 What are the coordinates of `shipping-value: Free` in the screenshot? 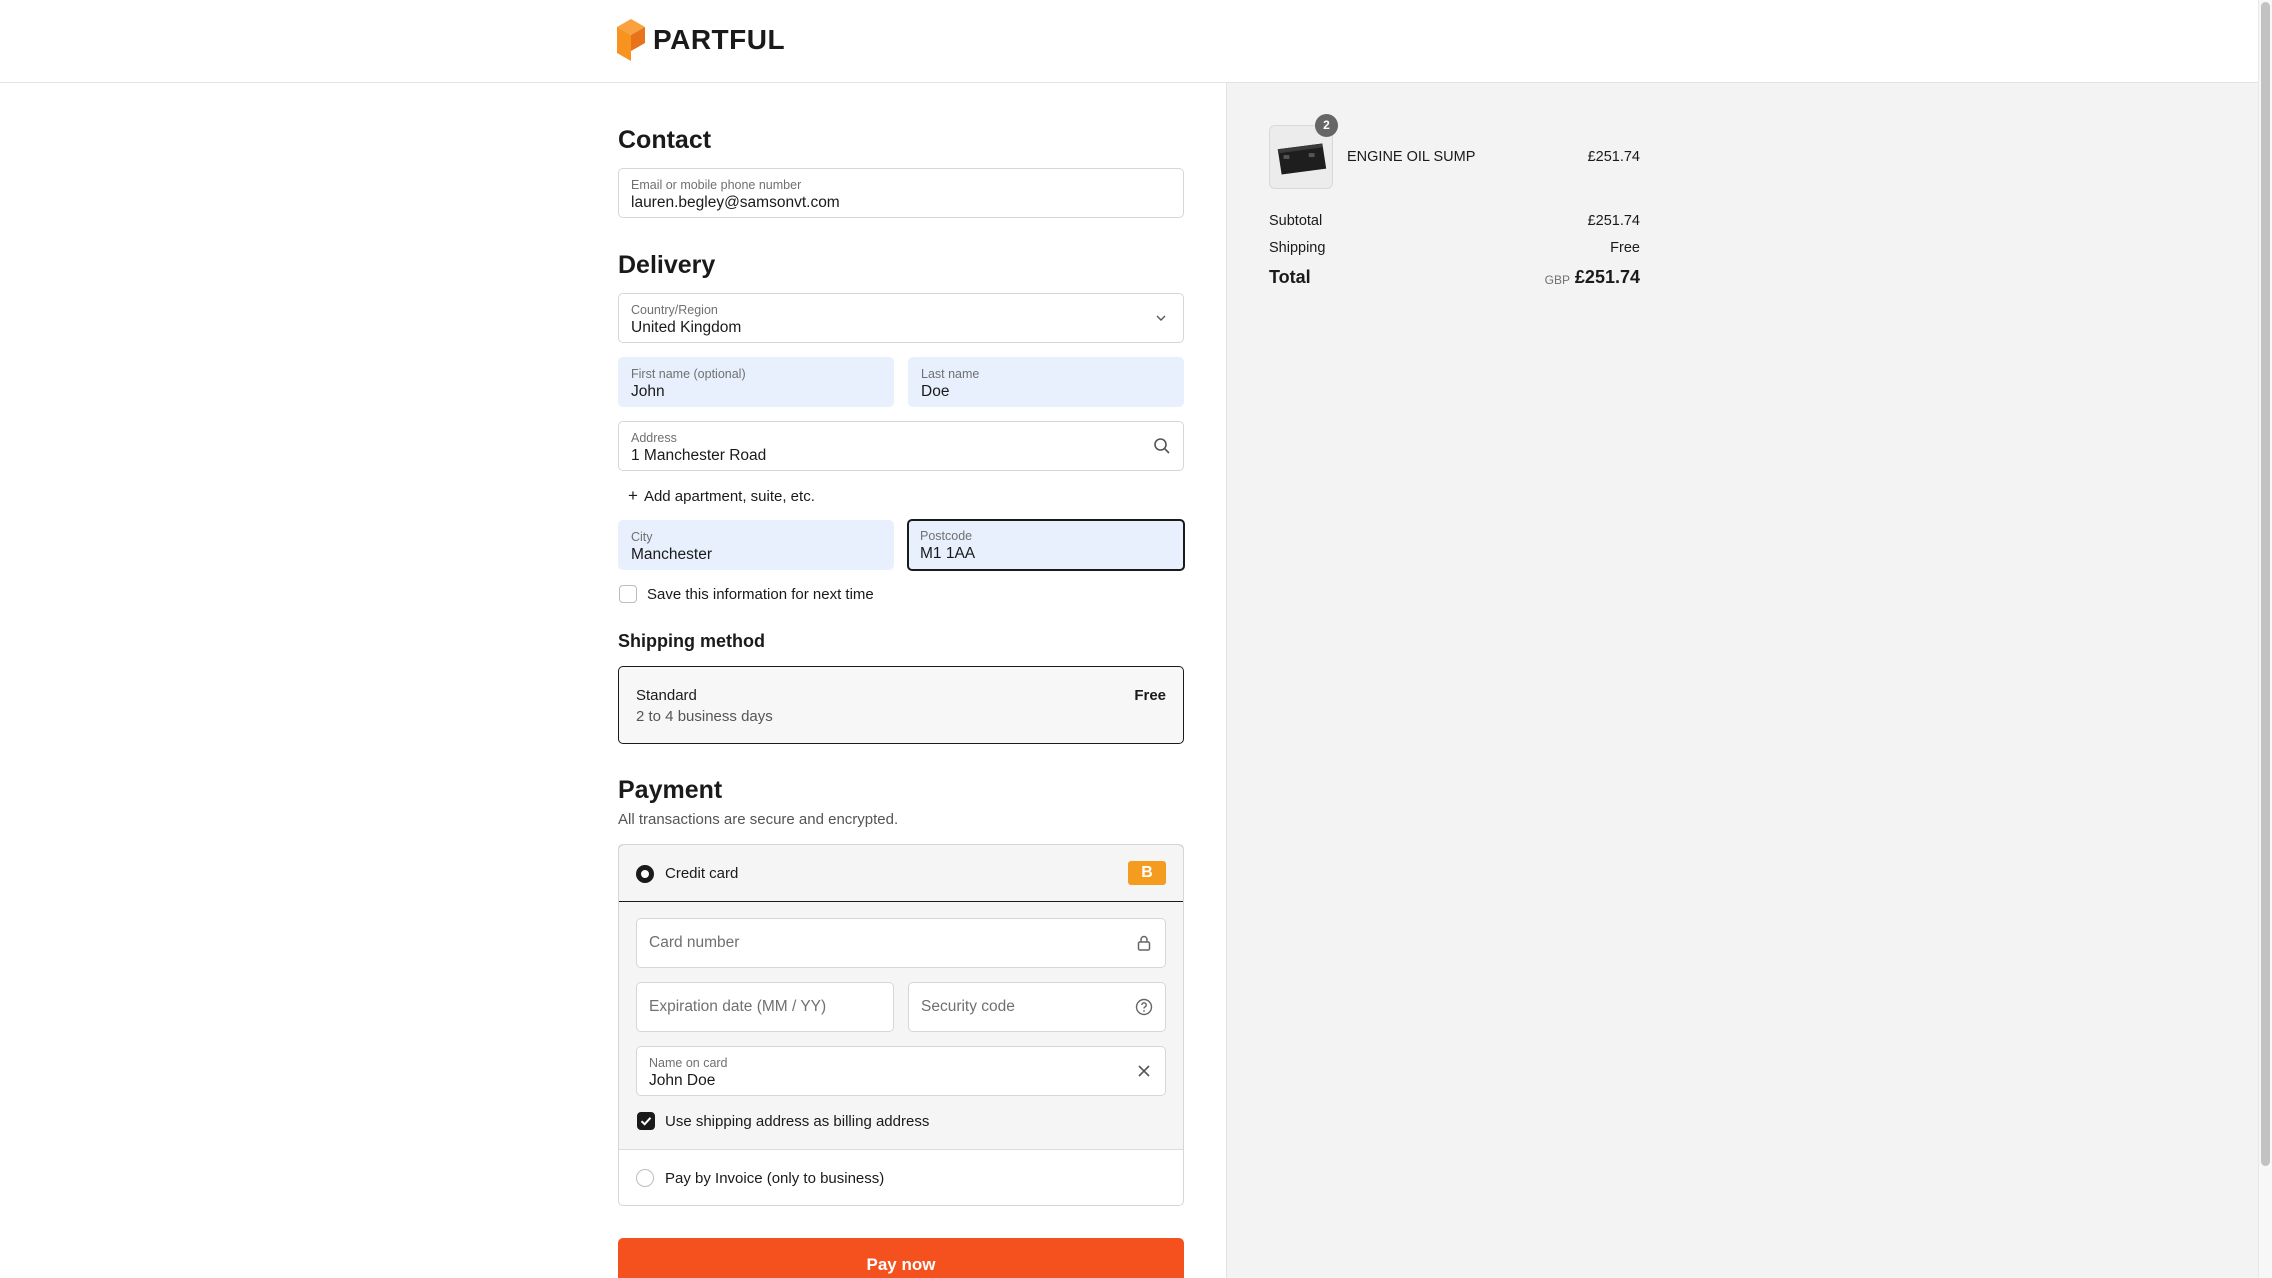 It's located at (1625, 248).